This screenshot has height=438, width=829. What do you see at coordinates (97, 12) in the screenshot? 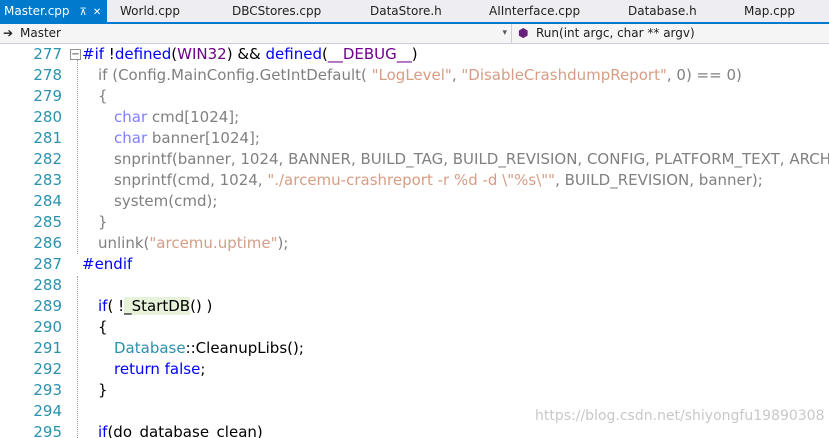
I see `close-icon: ✕` at bounding box center [97, 12].